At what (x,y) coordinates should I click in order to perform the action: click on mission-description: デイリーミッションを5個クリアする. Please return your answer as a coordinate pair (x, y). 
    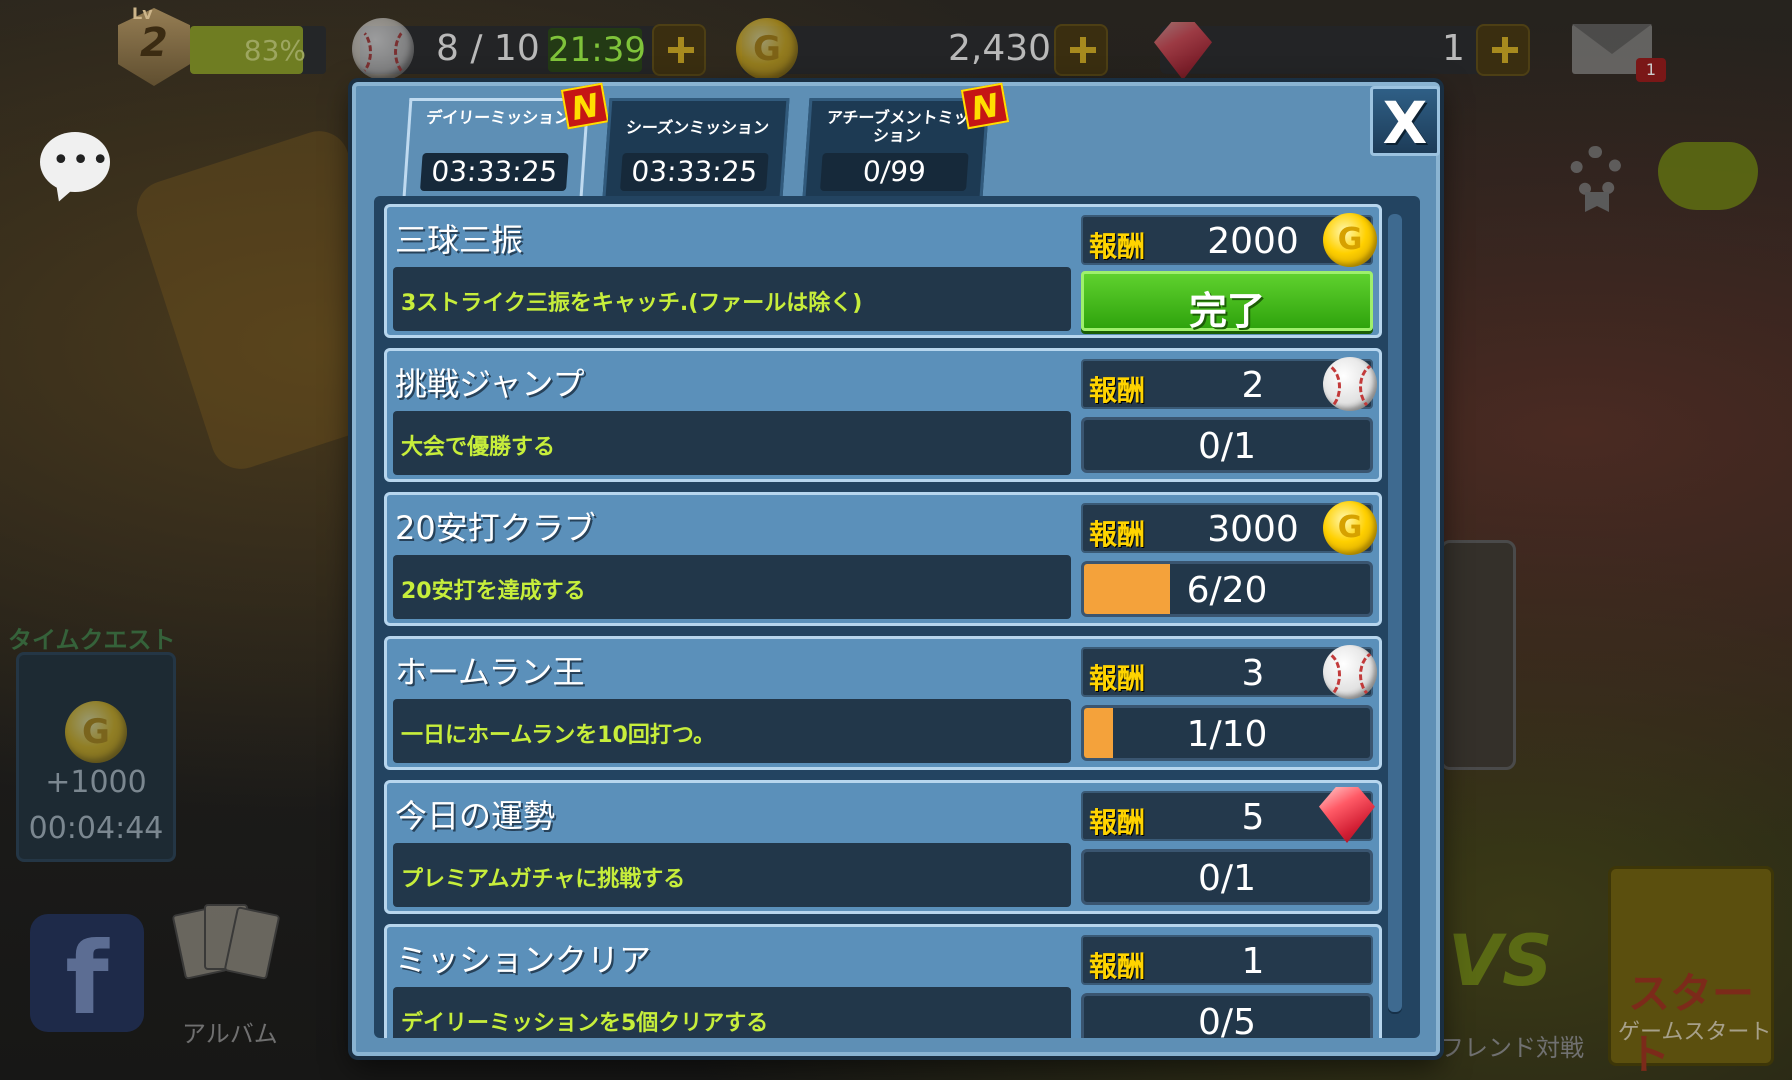
    Looking at the image, I should click on (585, 1023).